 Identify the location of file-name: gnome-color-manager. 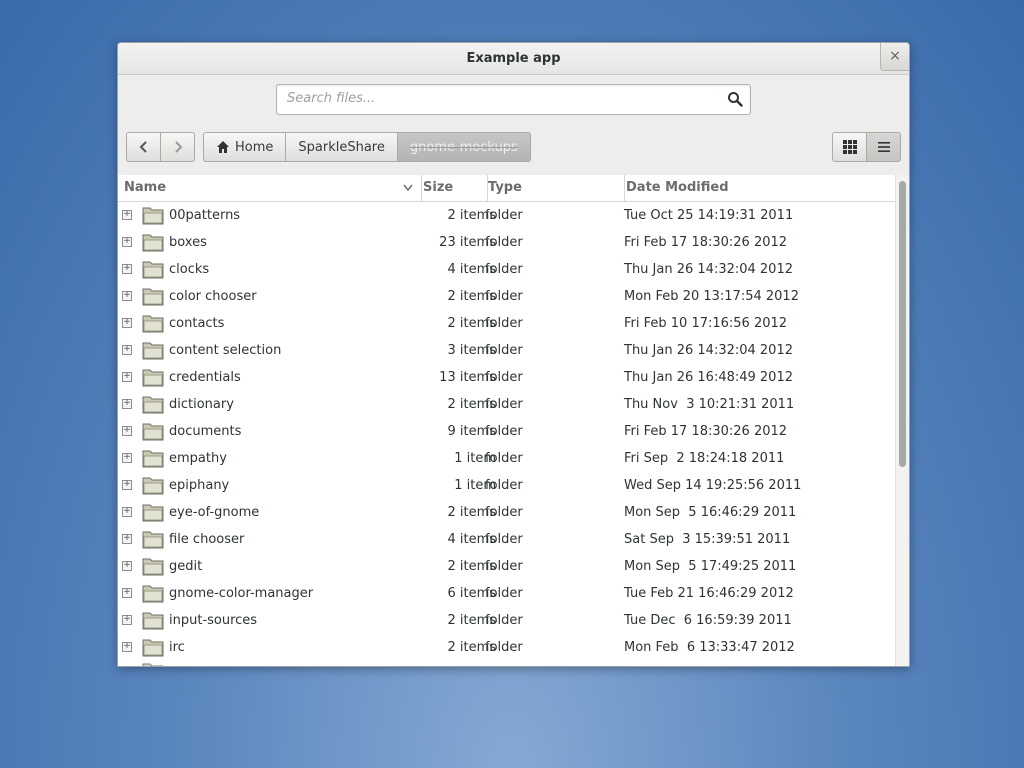
(241, 593).